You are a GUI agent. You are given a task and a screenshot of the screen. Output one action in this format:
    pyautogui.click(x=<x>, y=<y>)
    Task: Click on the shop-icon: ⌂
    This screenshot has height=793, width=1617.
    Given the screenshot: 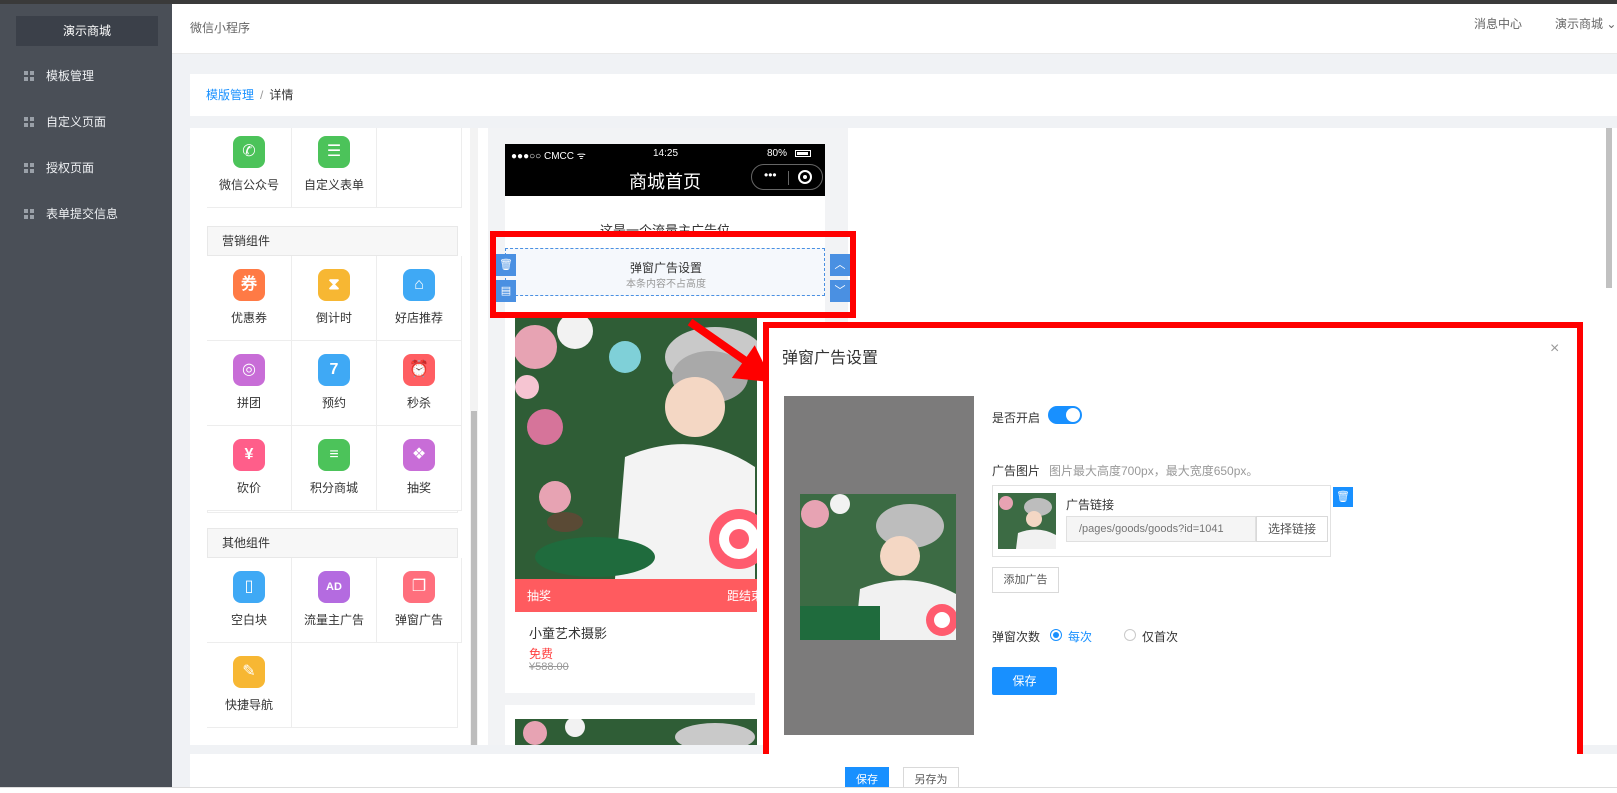 What is the action you would take?
    pyautogui.click(x=419, y=285)
    